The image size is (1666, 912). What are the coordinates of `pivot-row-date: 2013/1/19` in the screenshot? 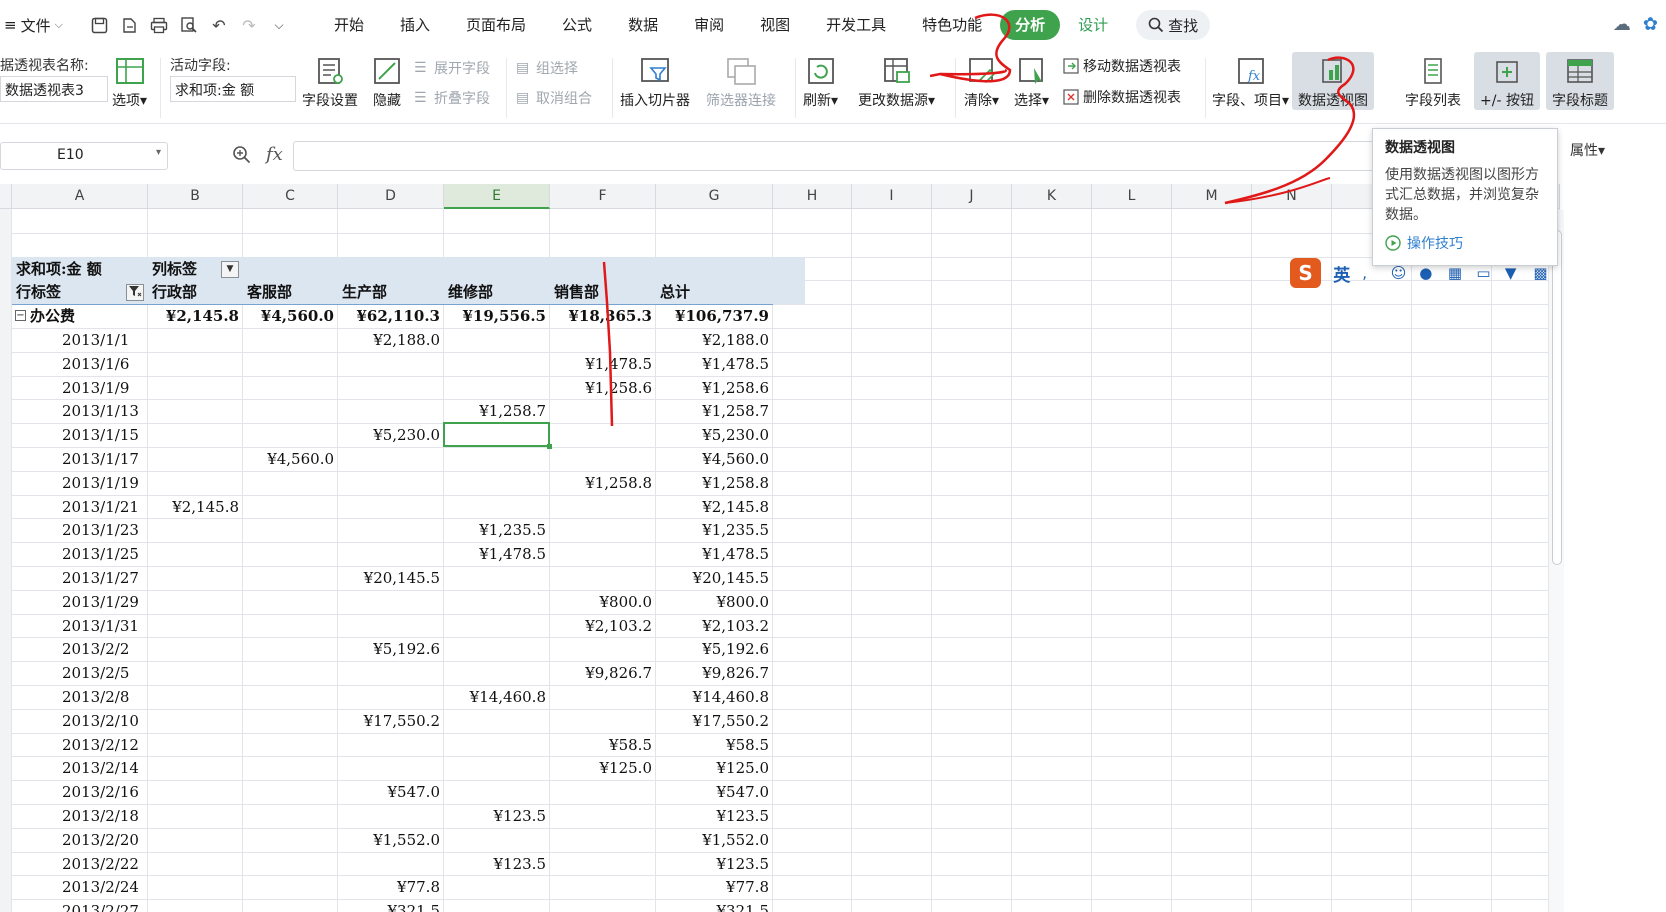 It's located at (103, 483).